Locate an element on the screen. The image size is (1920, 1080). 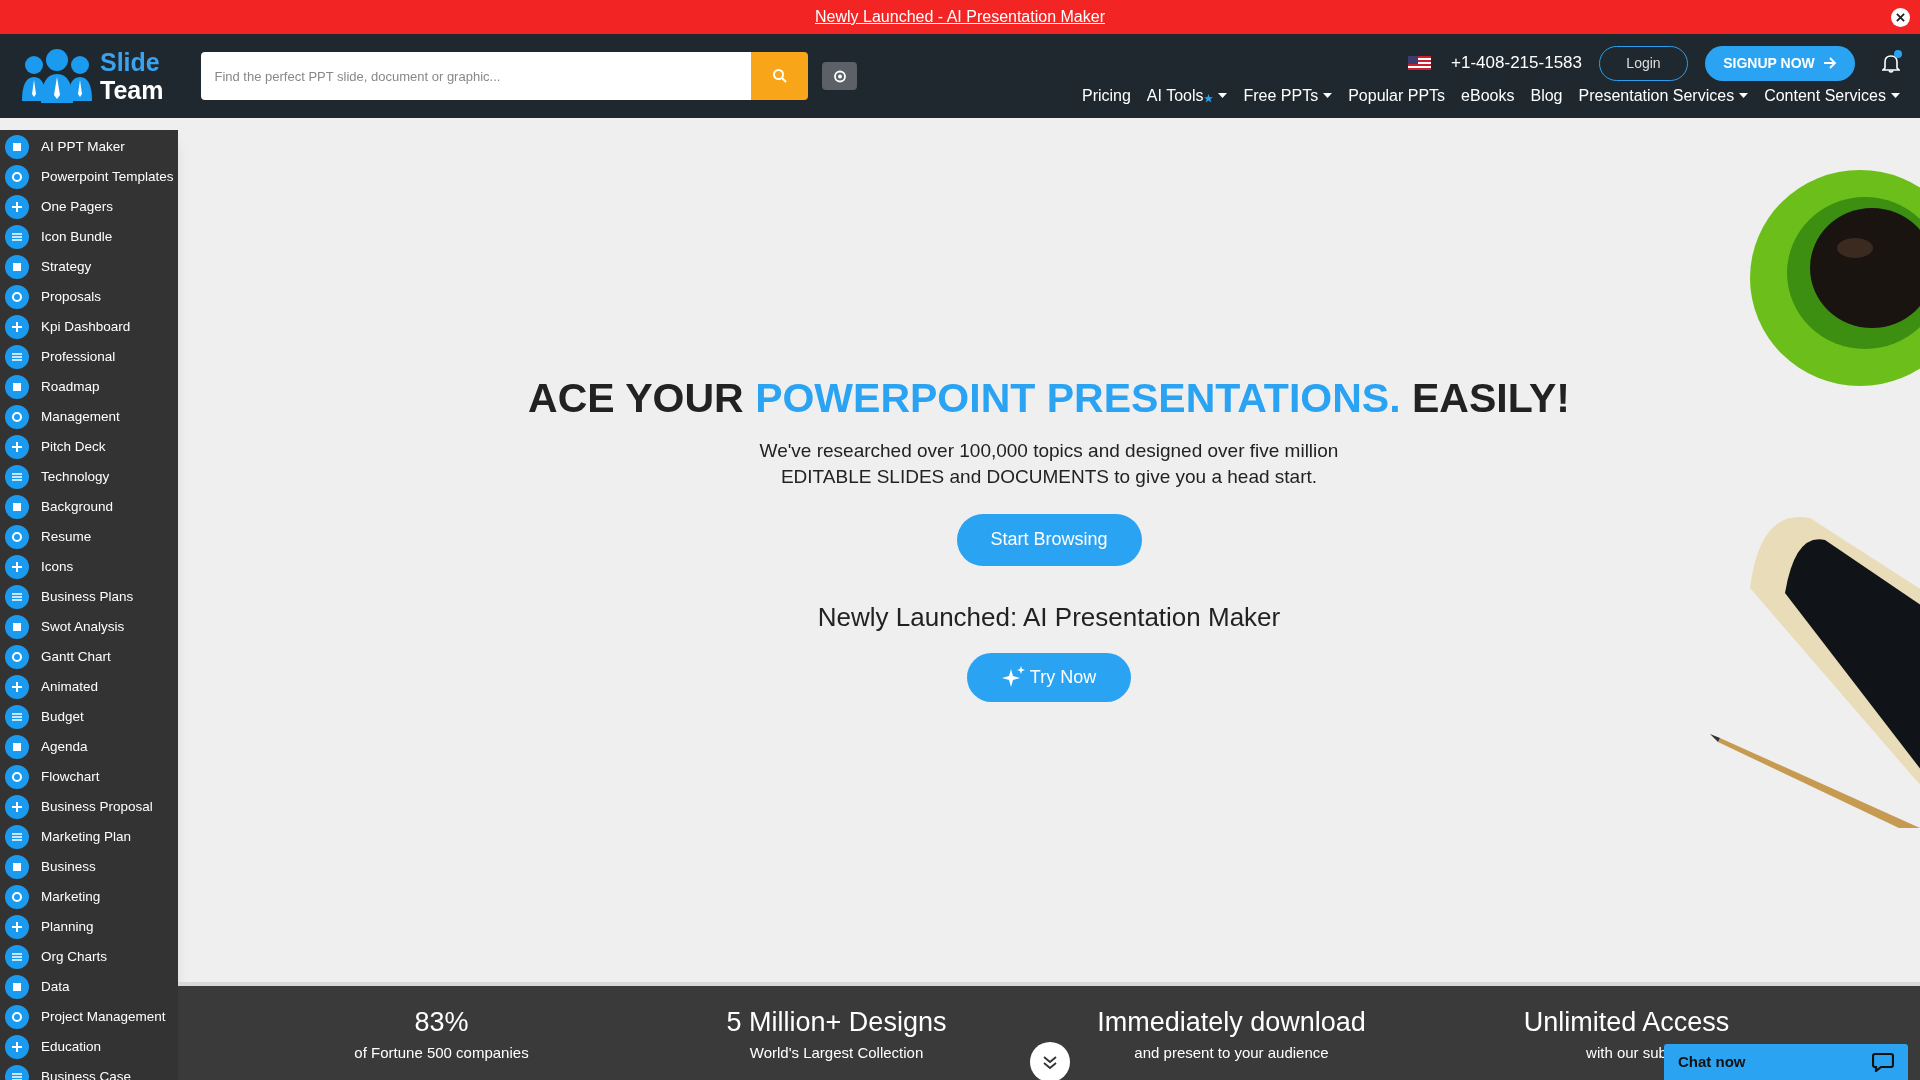
nav-link: AI Tools is located at coordinates (1187, 96).